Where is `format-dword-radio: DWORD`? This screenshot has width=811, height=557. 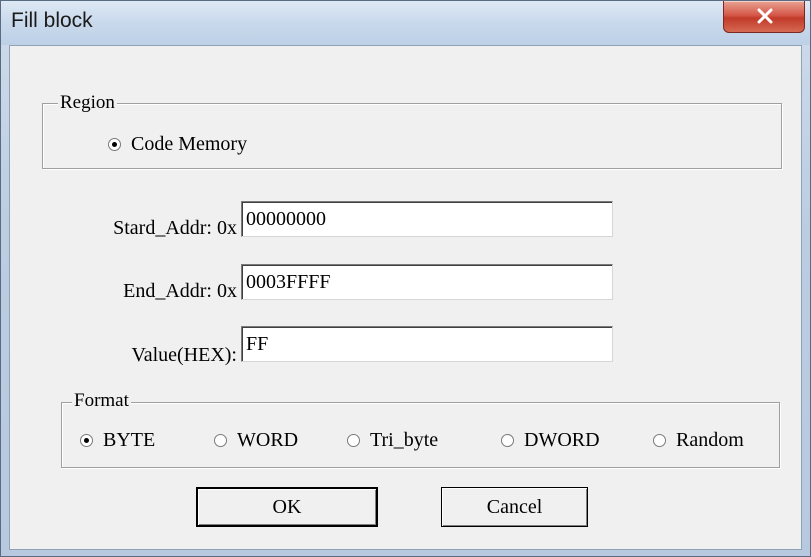 format-dword-radio: DWORD is located at coordinates (550, 440).